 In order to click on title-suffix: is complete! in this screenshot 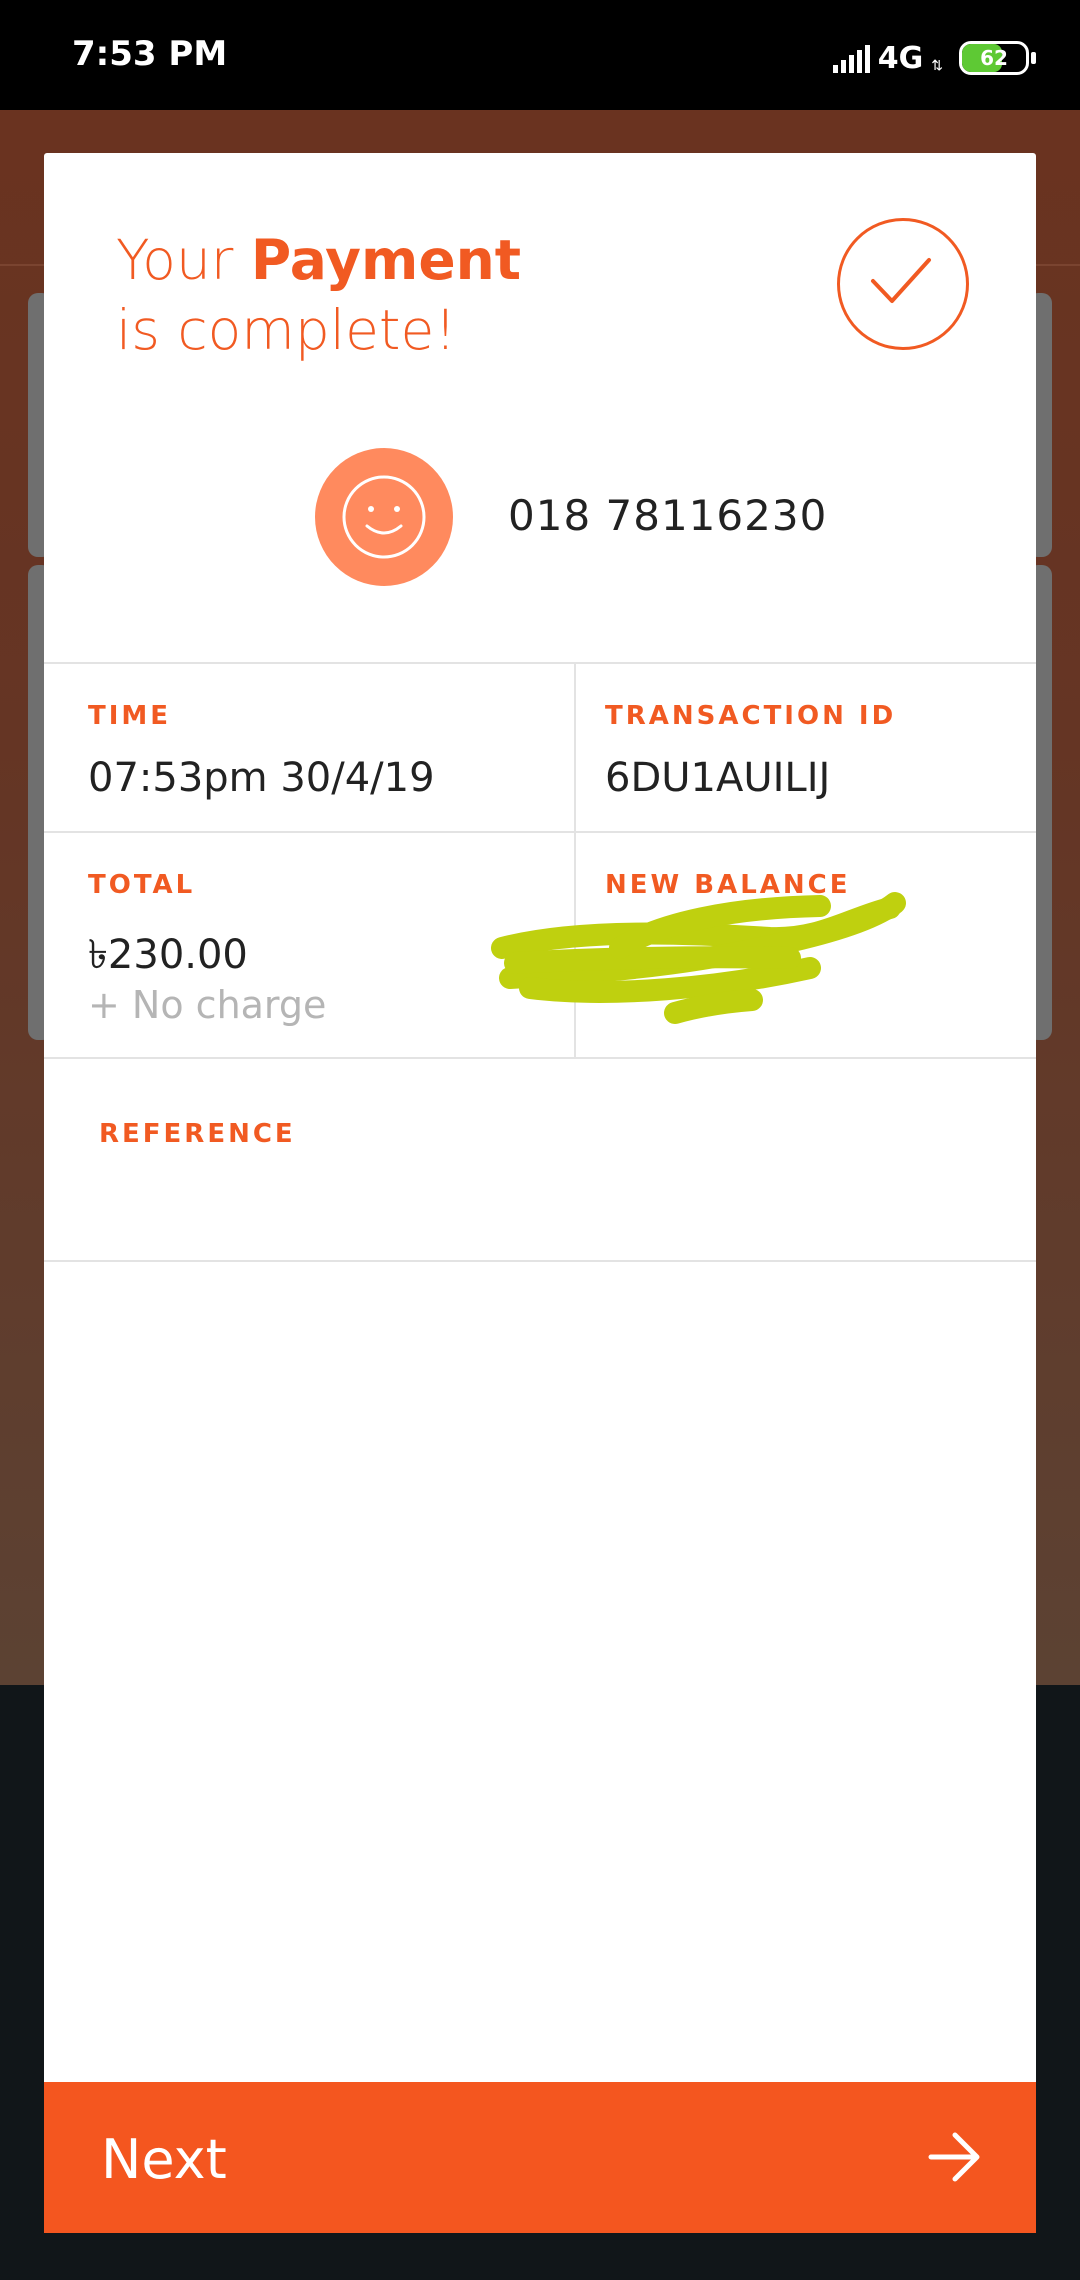, I will do `click(286, 330)`.